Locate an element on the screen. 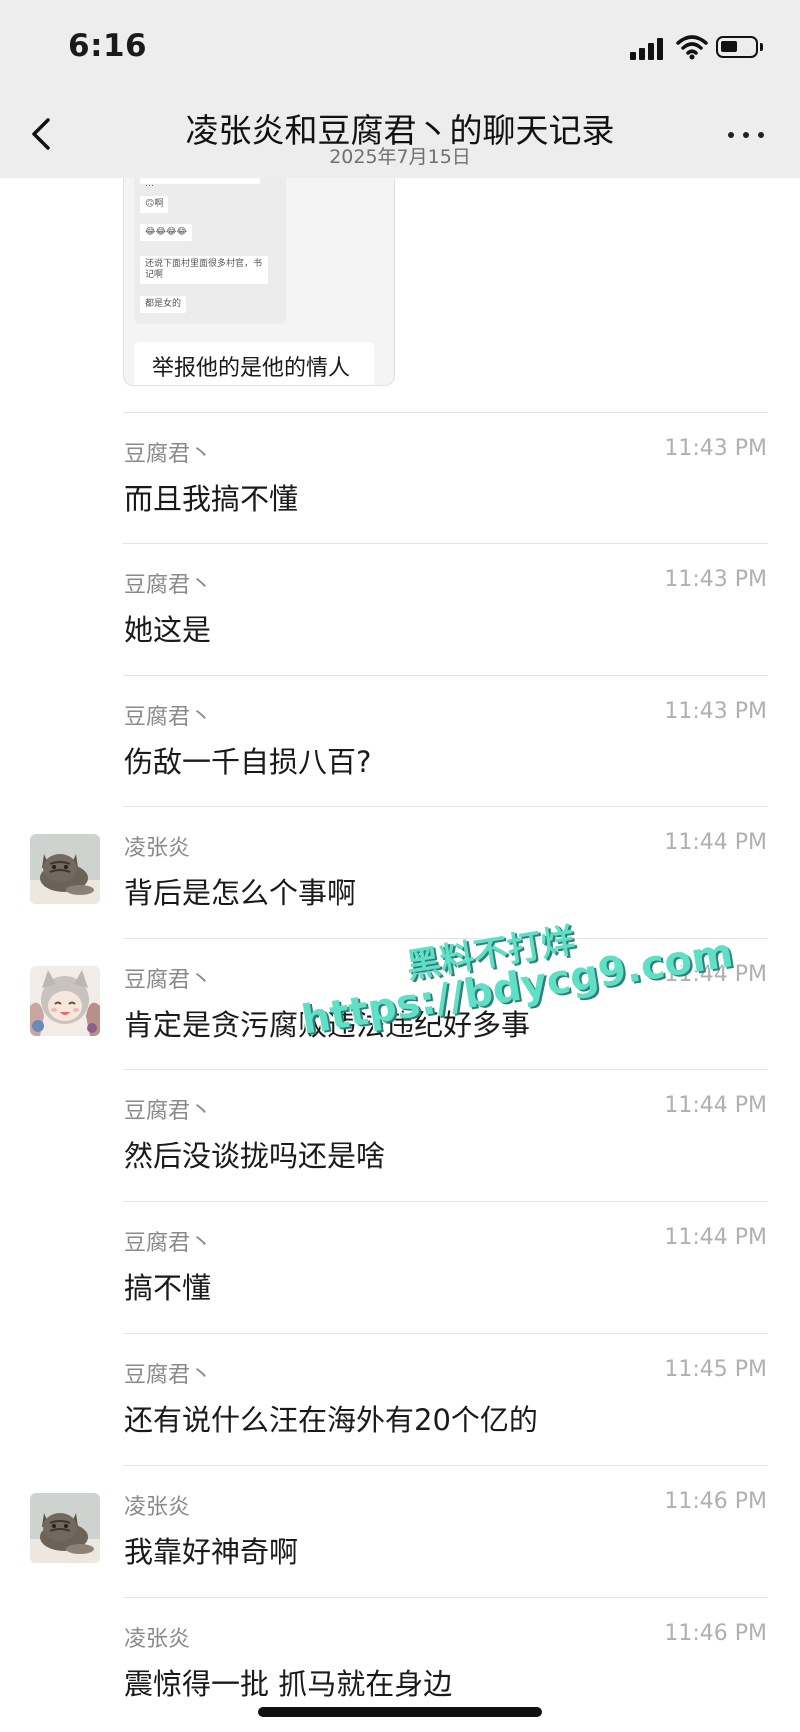 The height and width of the screenshot is (1732, 800). more-options-button is located at coordinates (746, 134).